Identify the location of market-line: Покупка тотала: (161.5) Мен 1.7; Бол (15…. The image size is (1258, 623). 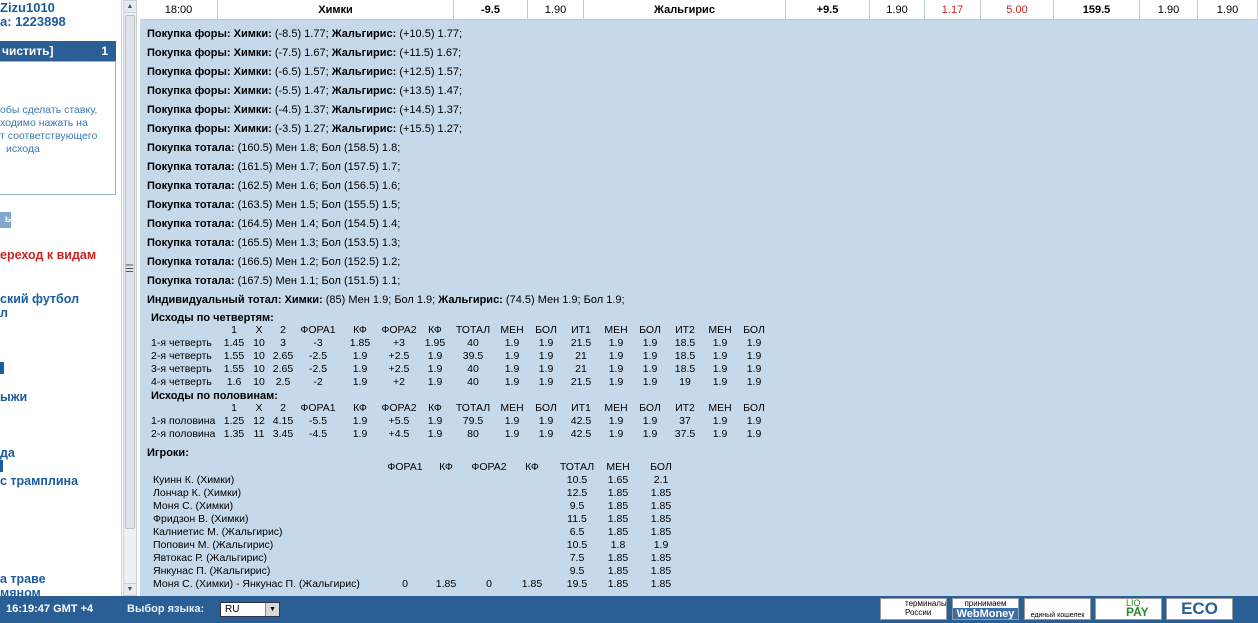
(386, 167).